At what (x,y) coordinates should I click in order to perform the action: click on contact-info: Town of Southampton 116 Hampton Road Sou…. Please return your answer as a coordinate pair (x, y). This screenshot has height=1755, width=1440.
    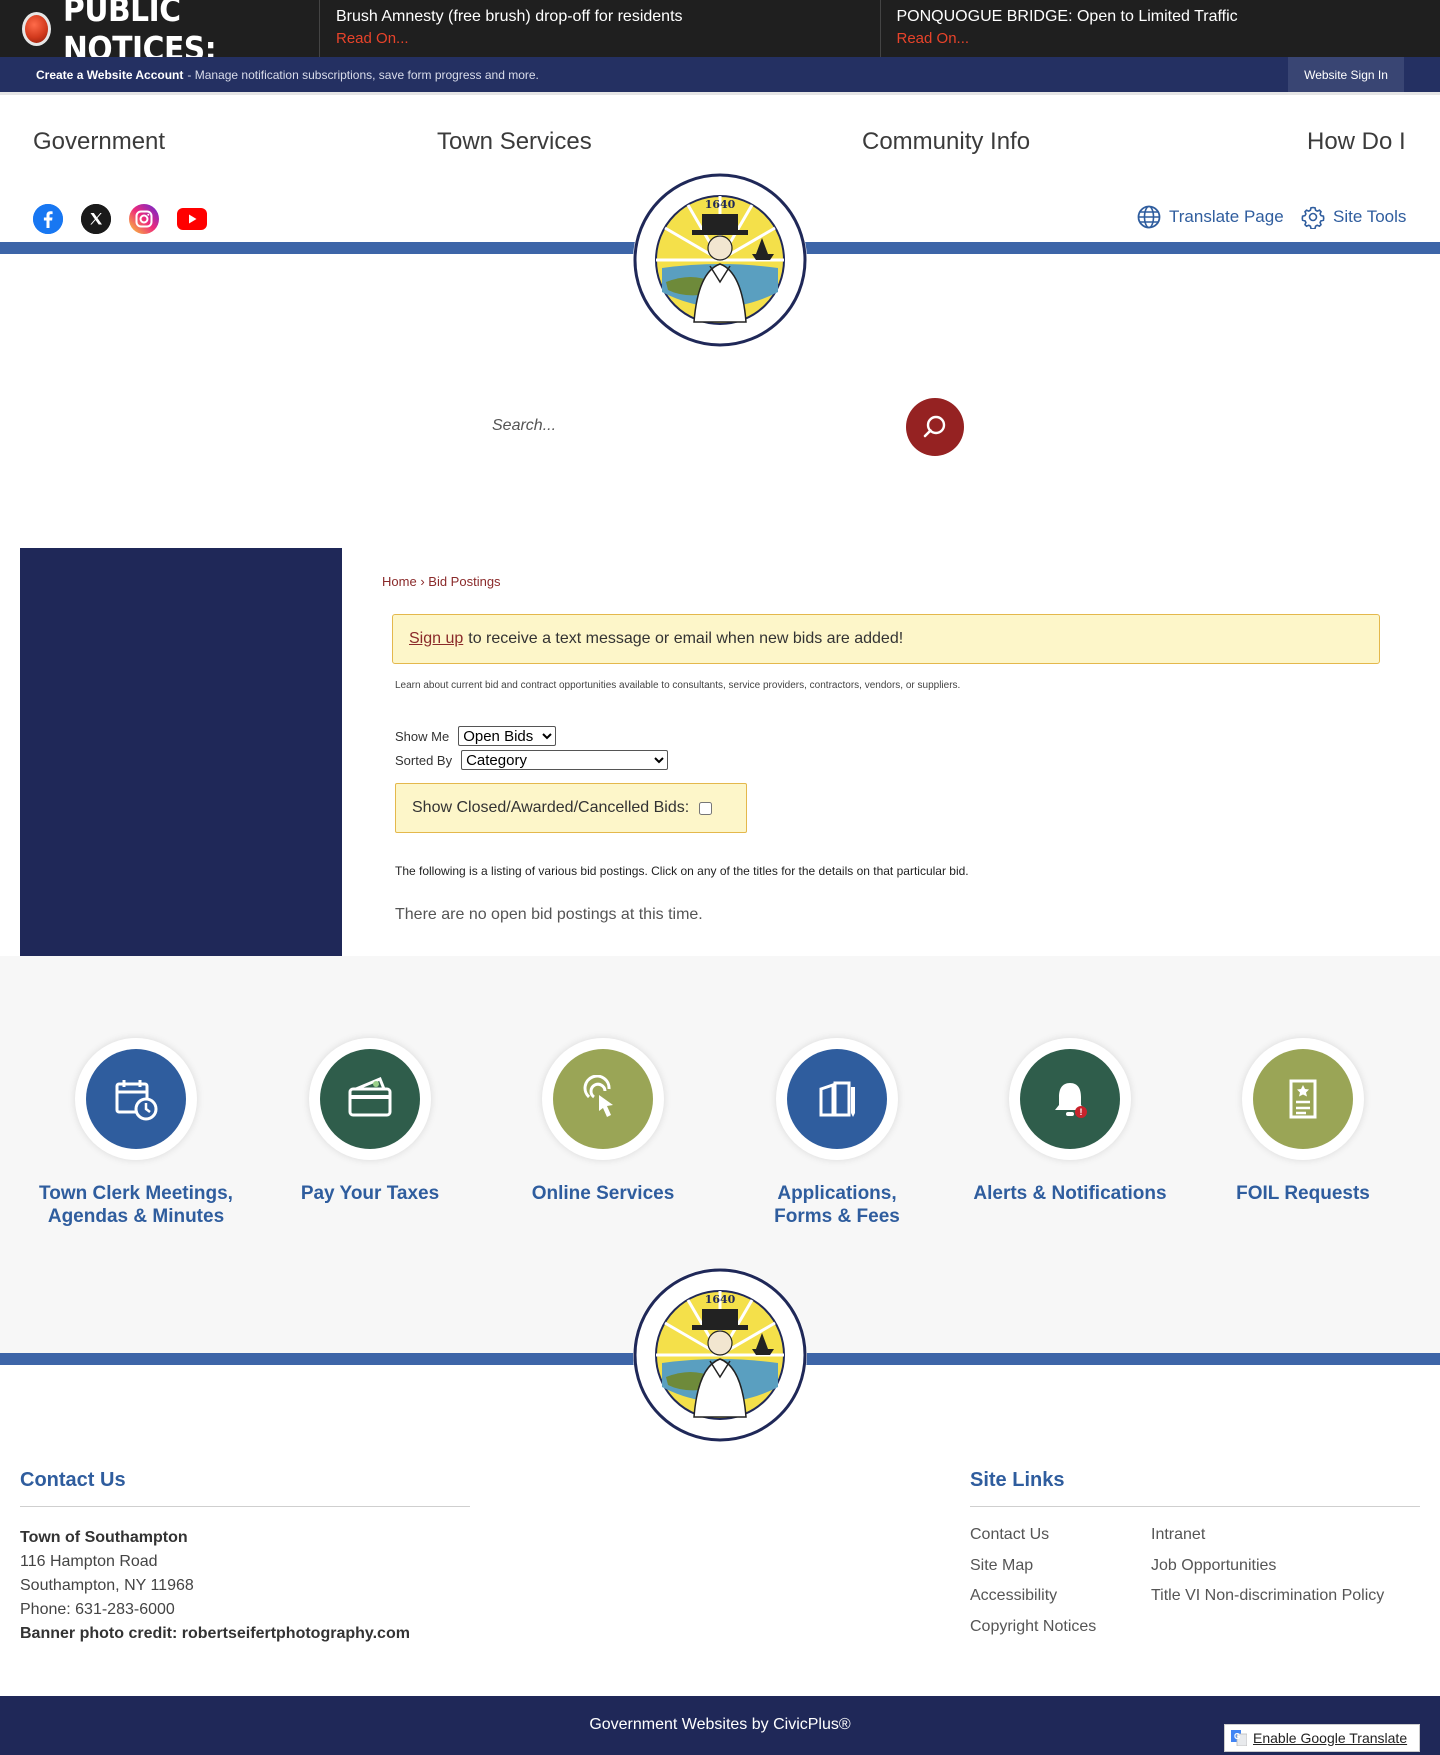
    Looking at the image, I should click on (215, 1586).